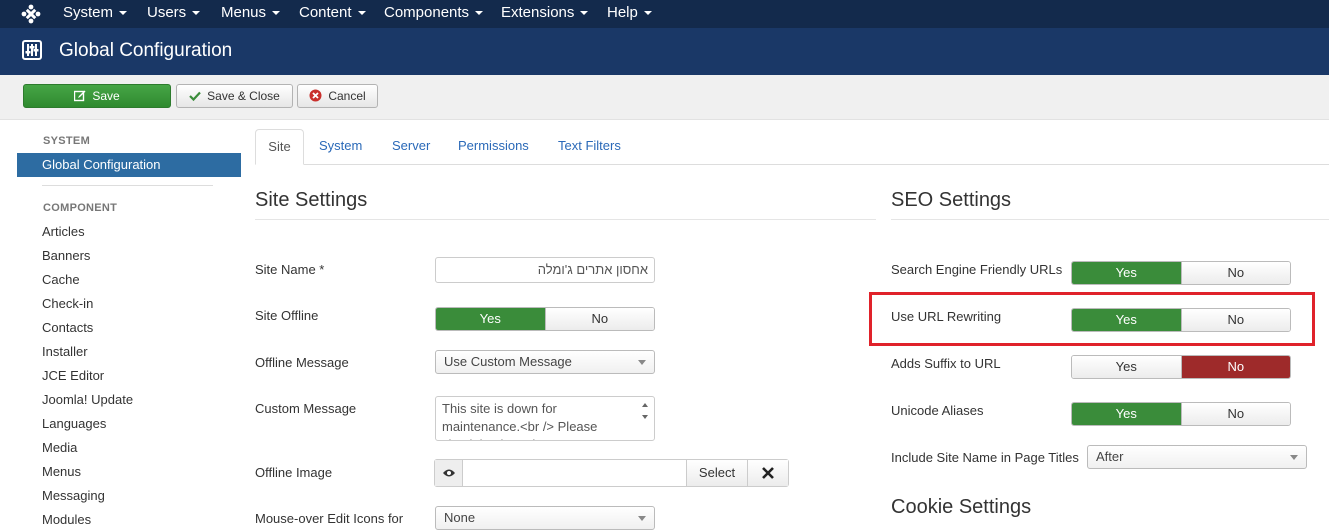 This screenshot has height=532, width=1329. Describe the element at coordinates (294, 472) in the screenshot. I see `offline-image-label: Offline Image` at that location.